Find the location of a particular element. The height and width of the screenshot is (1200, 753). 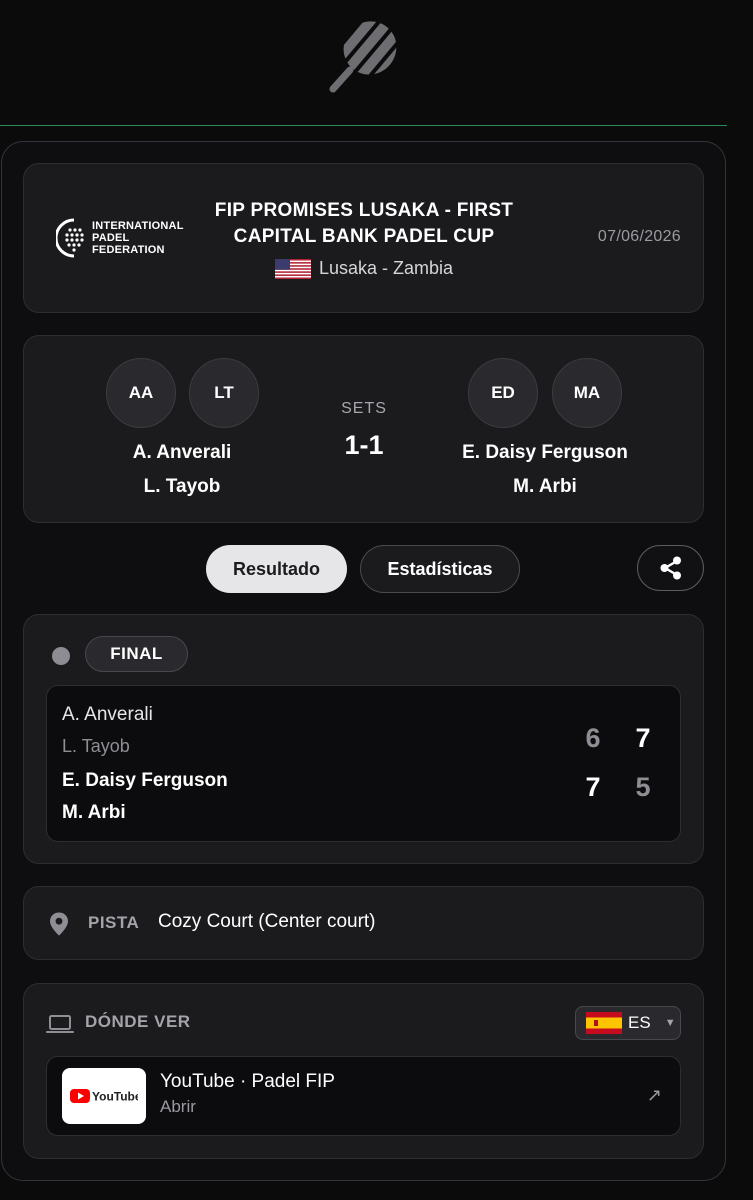

language-select: ES ▼ is located at coordinates (628, 1023).